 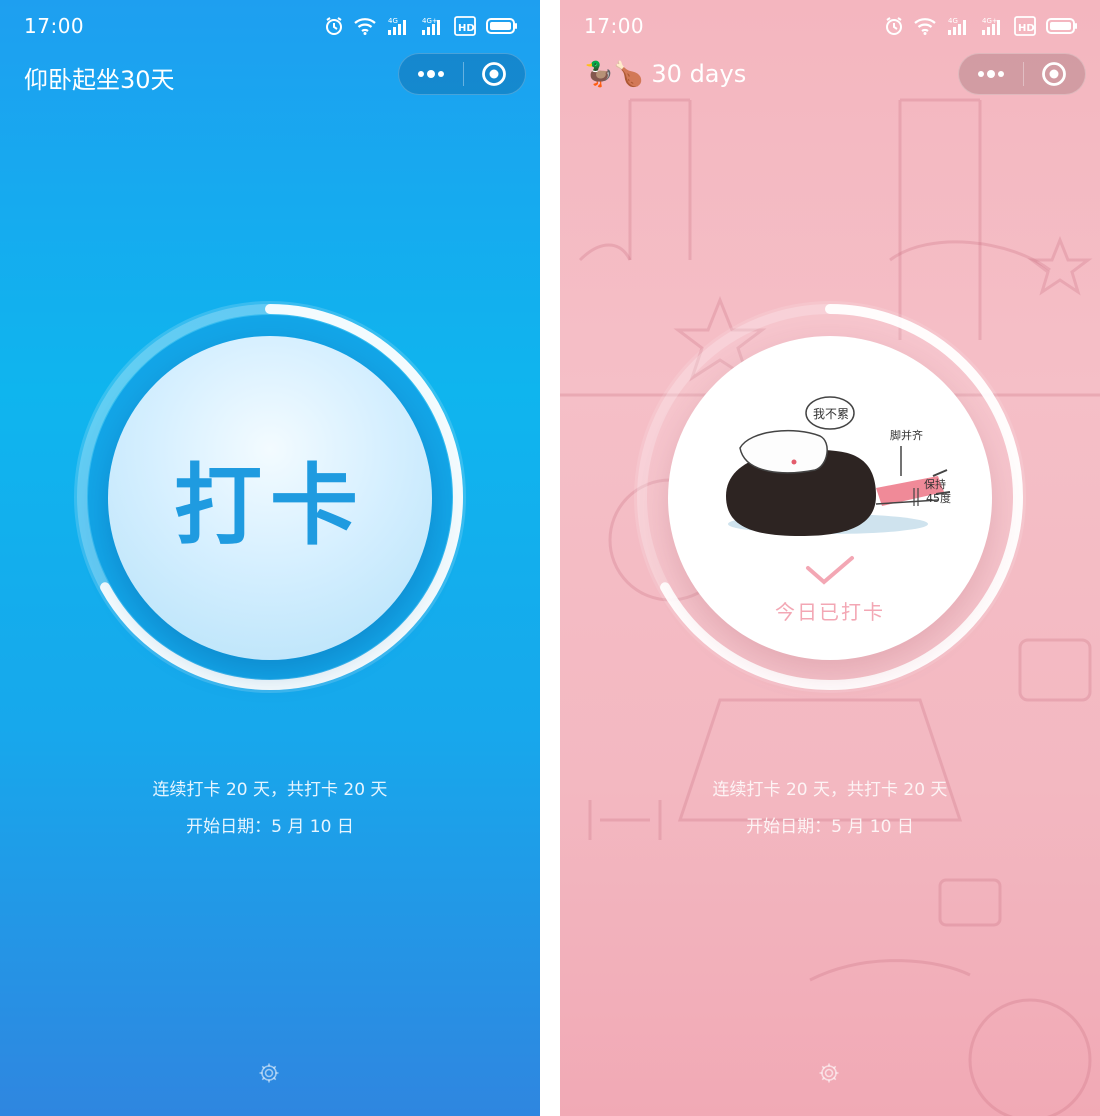 What do you see at coordinates (830, 570) in the screenshot?
I see `checkmark-icon` at bounding box center [830, 570].